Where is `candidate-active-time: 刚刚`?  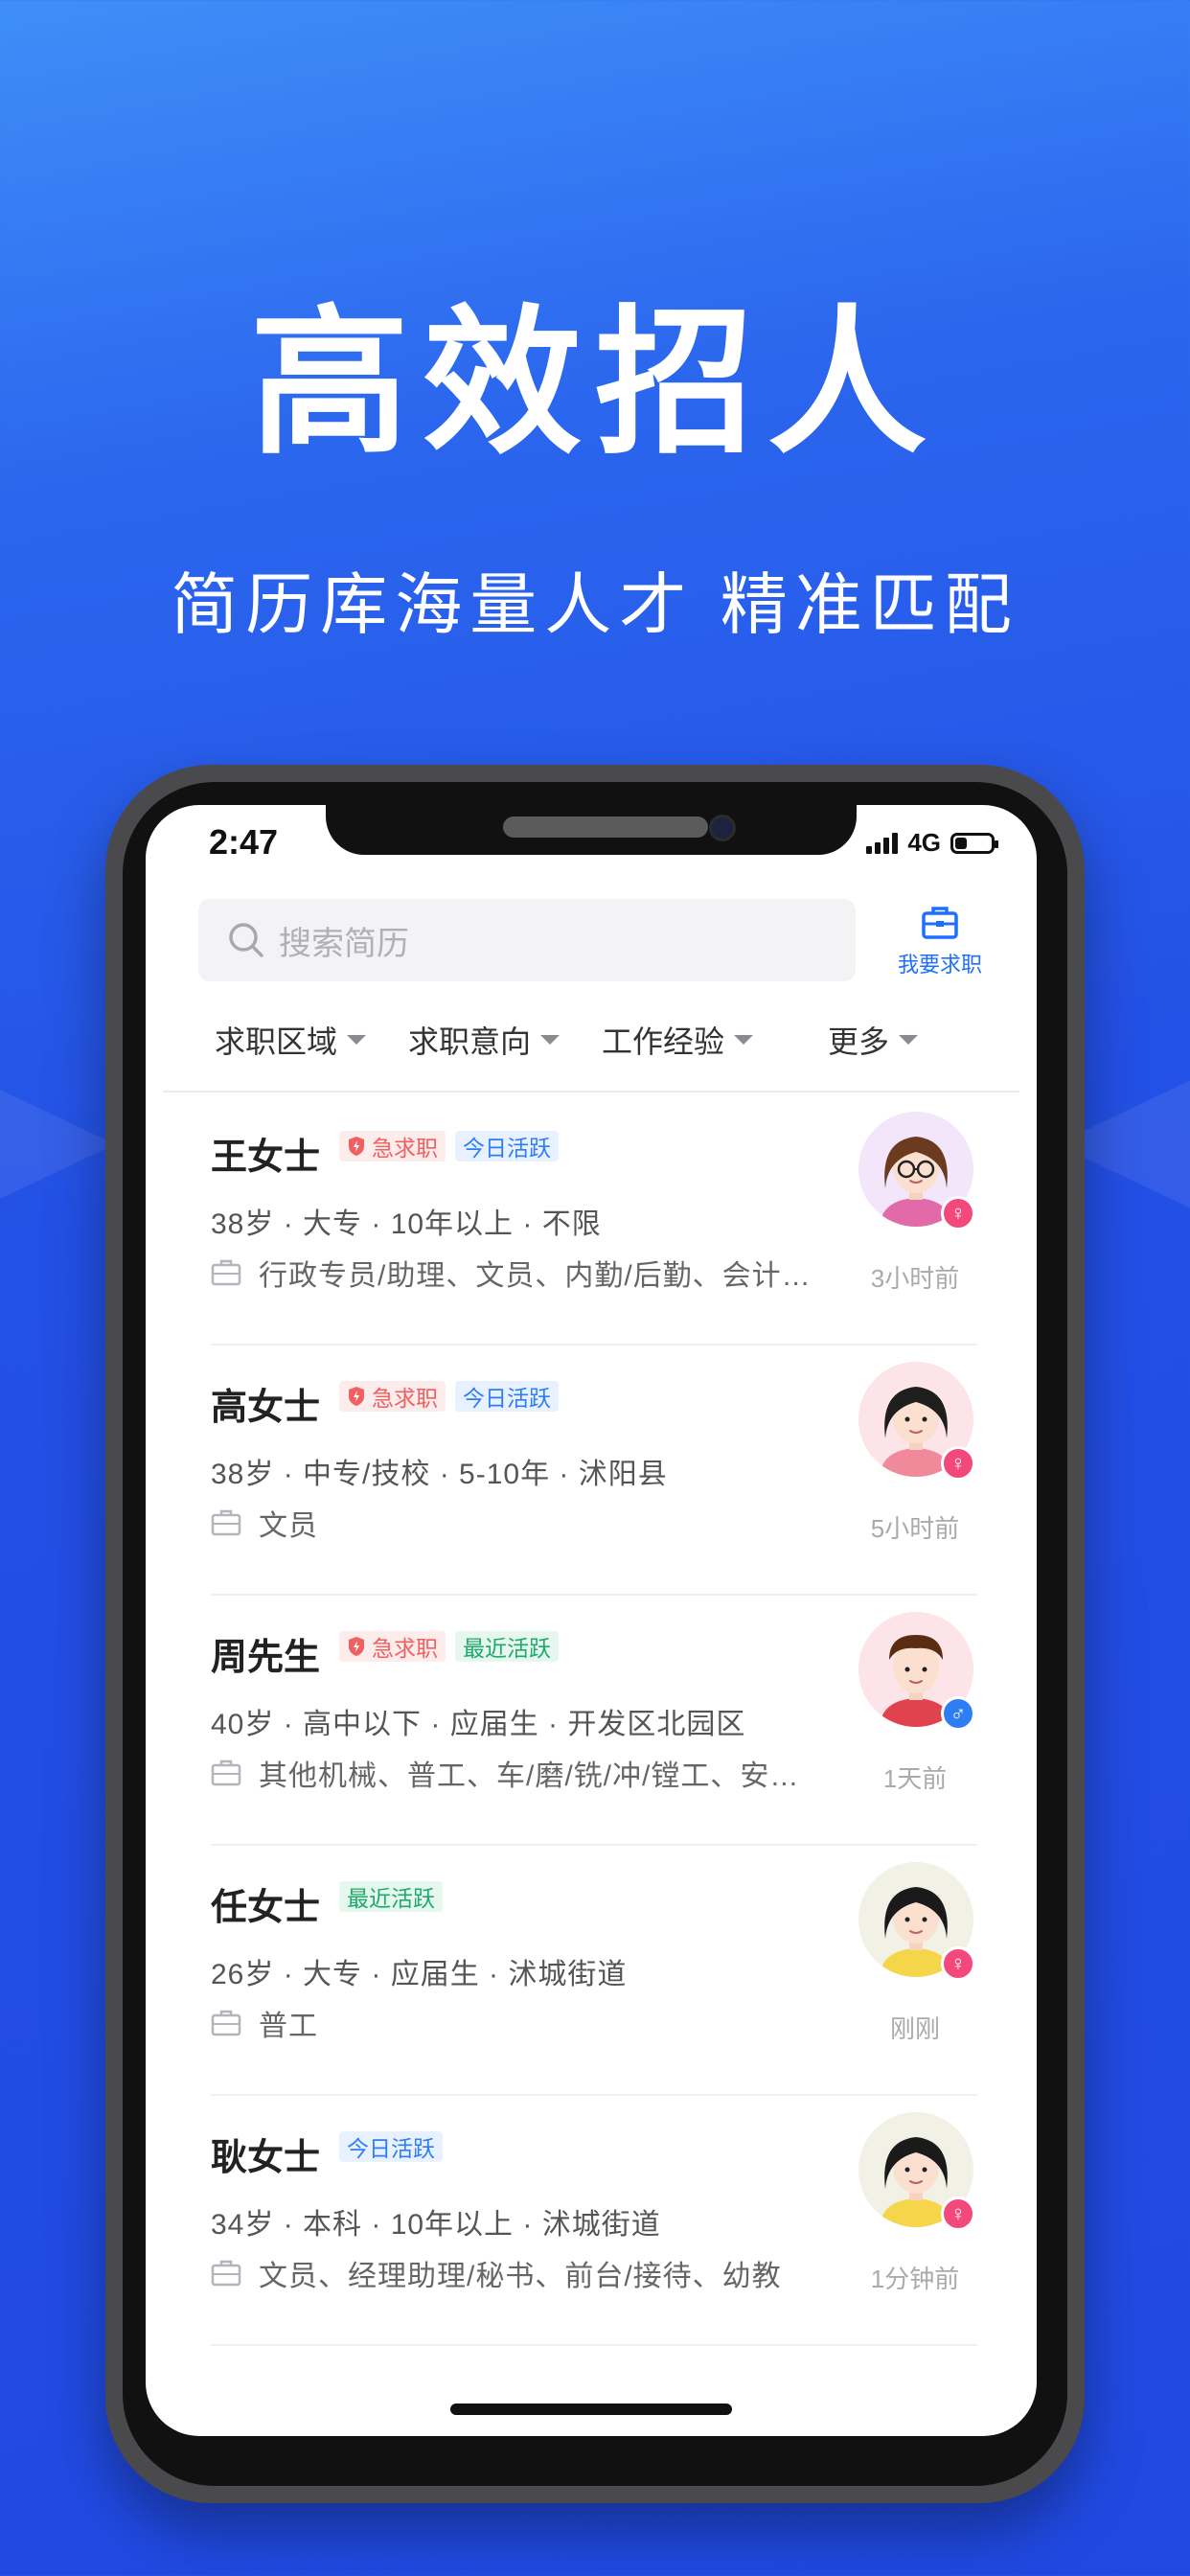 candidate-active-time: 刚刚 is located at coordinates (915, 2028).